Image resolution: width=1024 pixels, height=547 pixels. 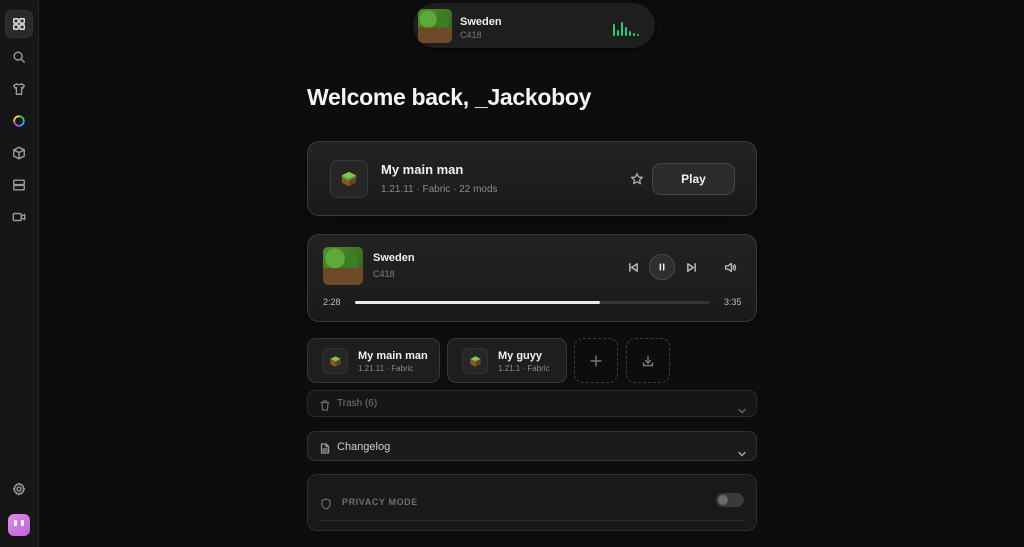 I want to click on page-title: Welcome back, _Jackoboy, so click(x=449, y=97).